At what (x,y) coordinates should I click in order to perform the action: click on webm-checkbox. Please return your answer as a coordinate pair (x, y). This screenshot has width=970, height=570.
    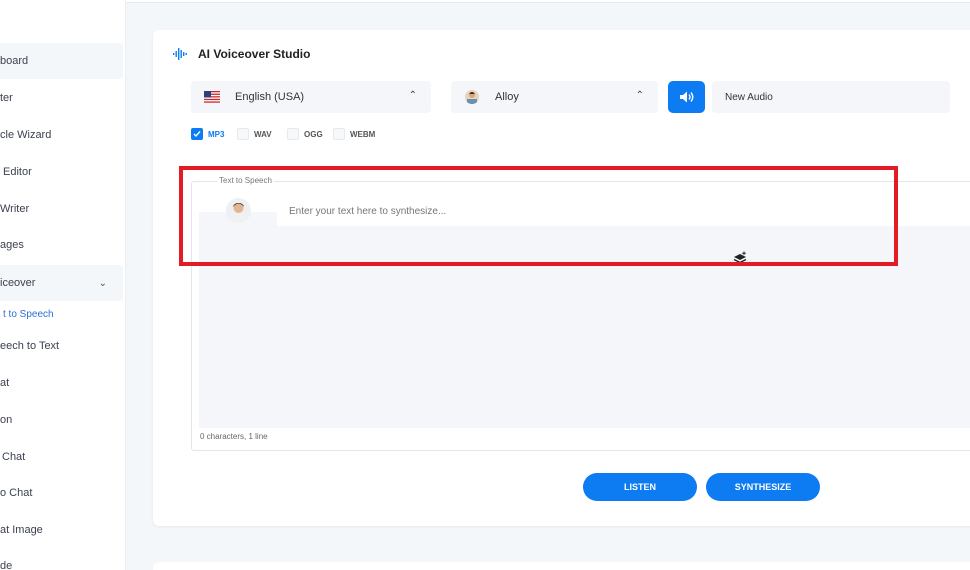
    Looking at the image, I should click on (339, 134).